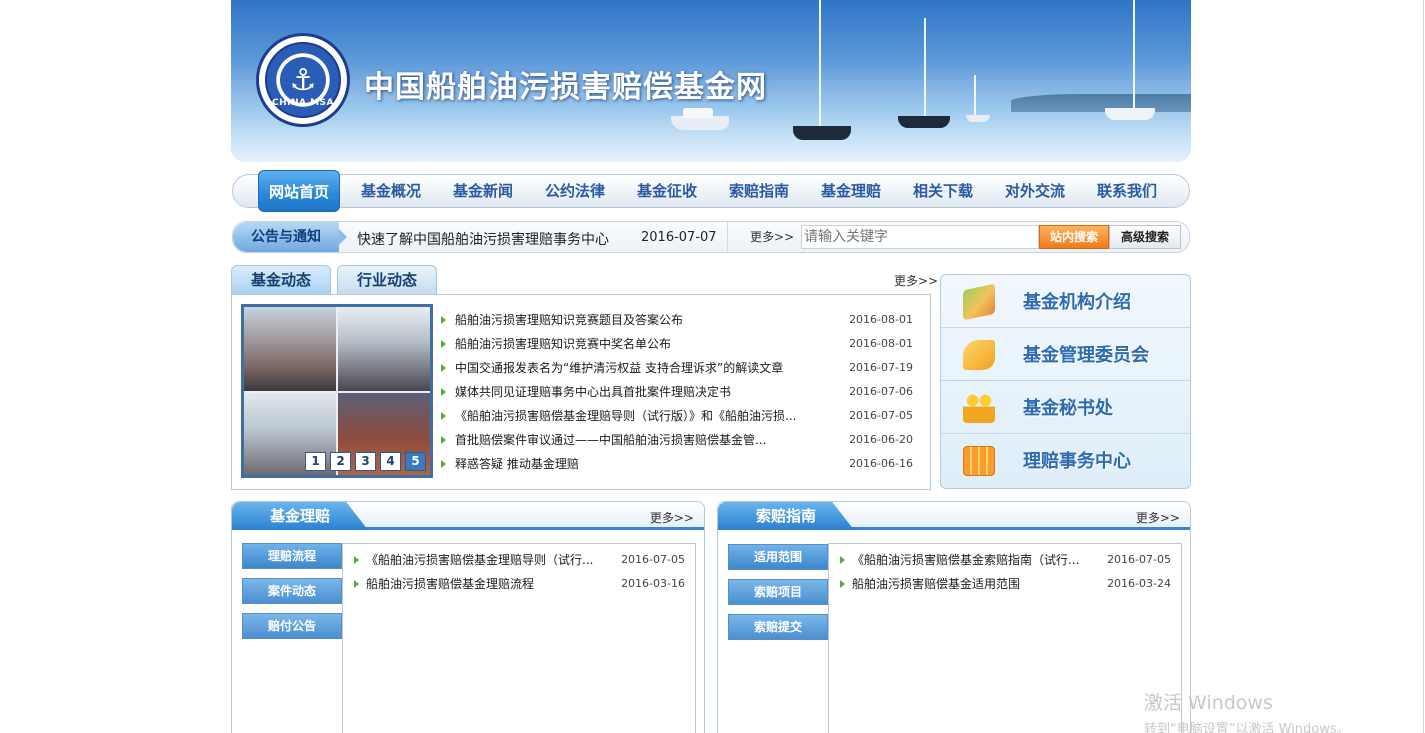 The width and height of the screenshot is (1425, 733). What do you see at coordinates (640, 344) in the screenshot?
I see `news-title: 船舶油污损害理赔知识竞赛中奖名单公布` at bounding box center [640, 344].